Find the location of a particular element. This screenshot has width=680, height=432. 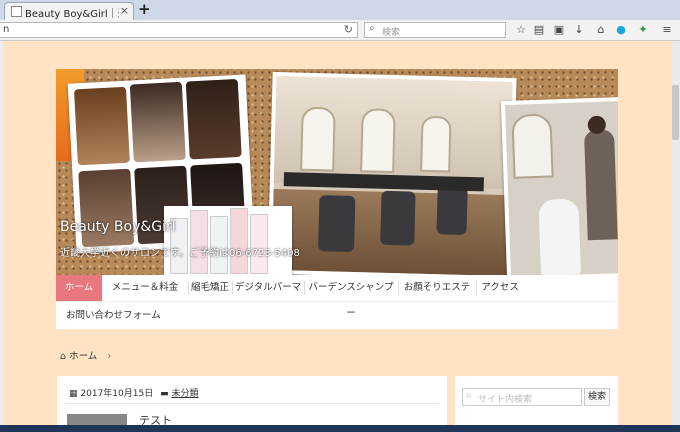

breadcrumb-home-link: ホーム is located at coordinates (83, 356).